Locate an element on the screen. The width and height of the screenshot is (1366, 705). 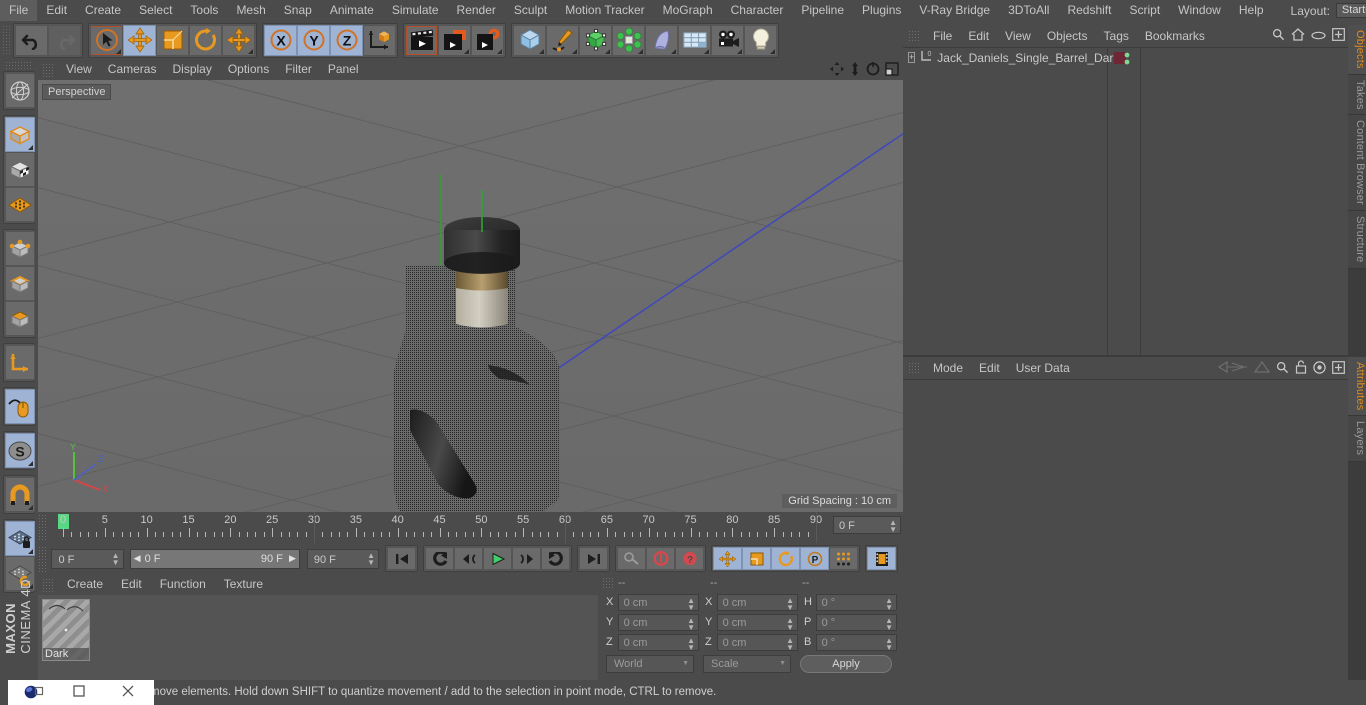
object-menu-item-view: View is located at coordinates (1018, 36).